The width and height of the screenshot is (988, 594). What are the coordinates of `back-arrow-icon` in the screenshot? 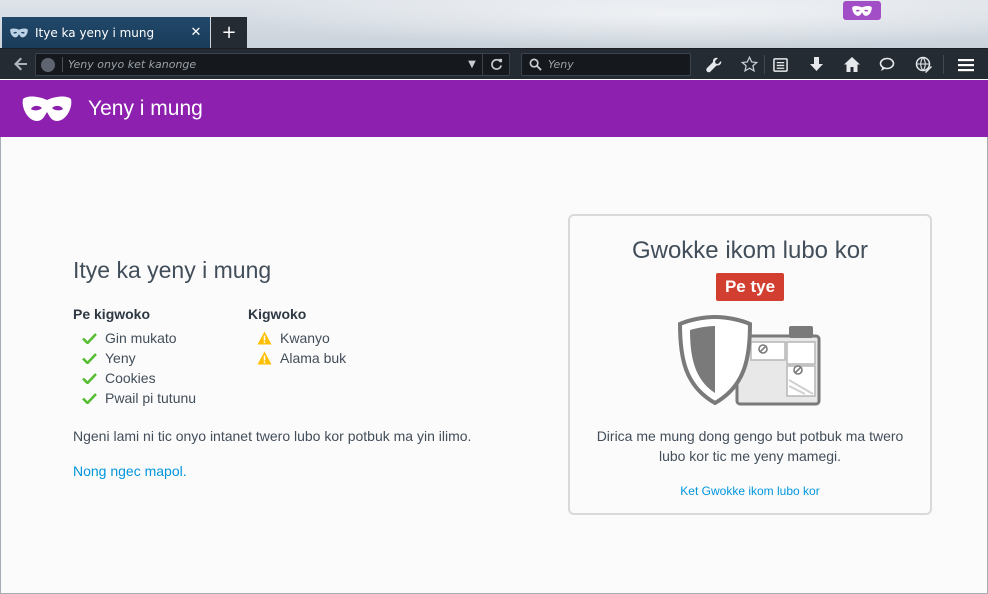 It's located at (20, 64).